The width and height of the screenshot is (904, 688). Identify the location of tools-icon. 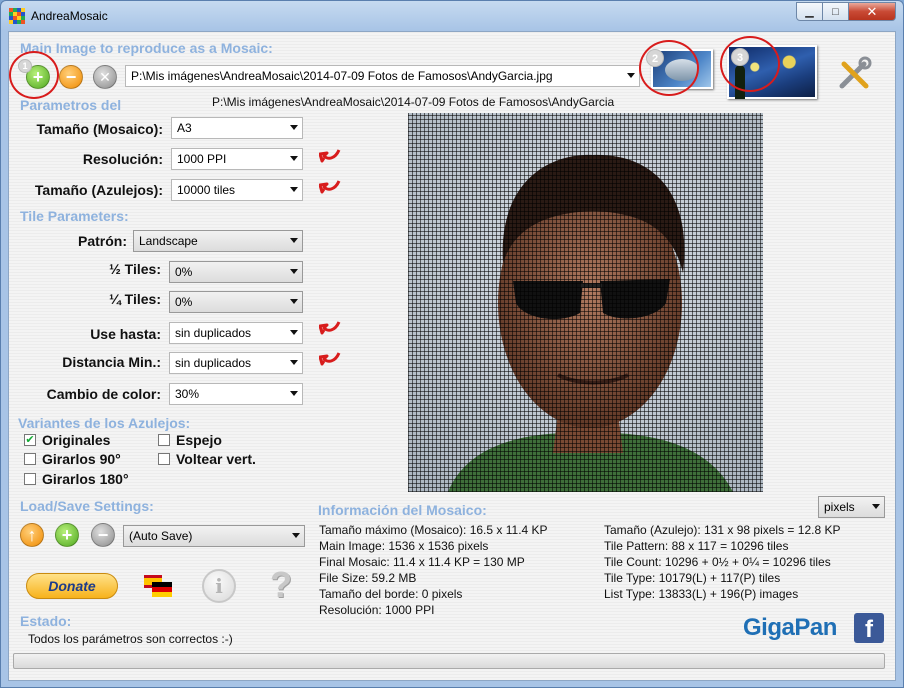
(855, 72).